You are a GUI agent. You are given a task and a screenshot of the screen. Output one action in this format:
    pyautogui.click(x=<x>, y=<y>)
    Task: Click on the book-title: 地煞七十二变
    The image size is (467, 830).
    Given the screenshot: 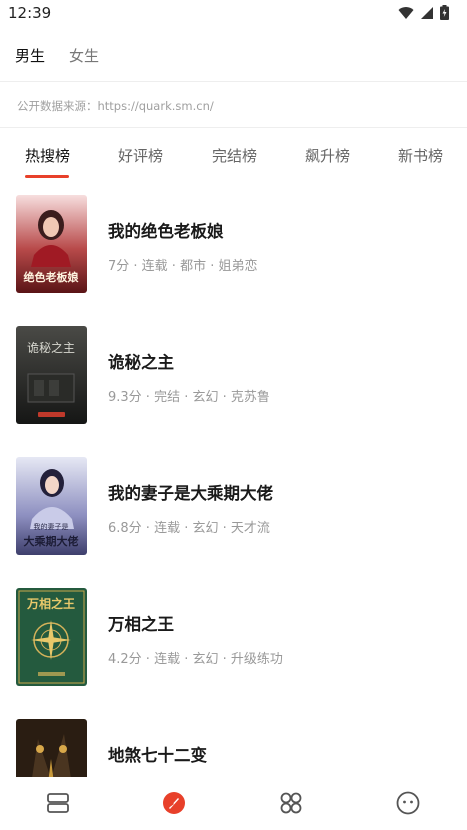 What is the action you would take?
    pyautogui.click(x=157, y=755)
    